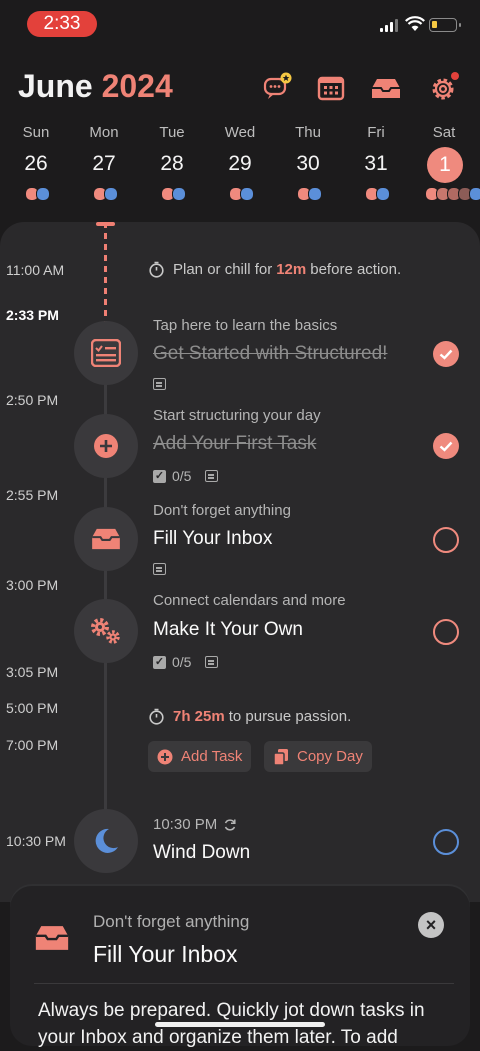 The height and width of the screenshot is (1051, 480). I want to click on weekday-thu: Thu, so click(308, 132).